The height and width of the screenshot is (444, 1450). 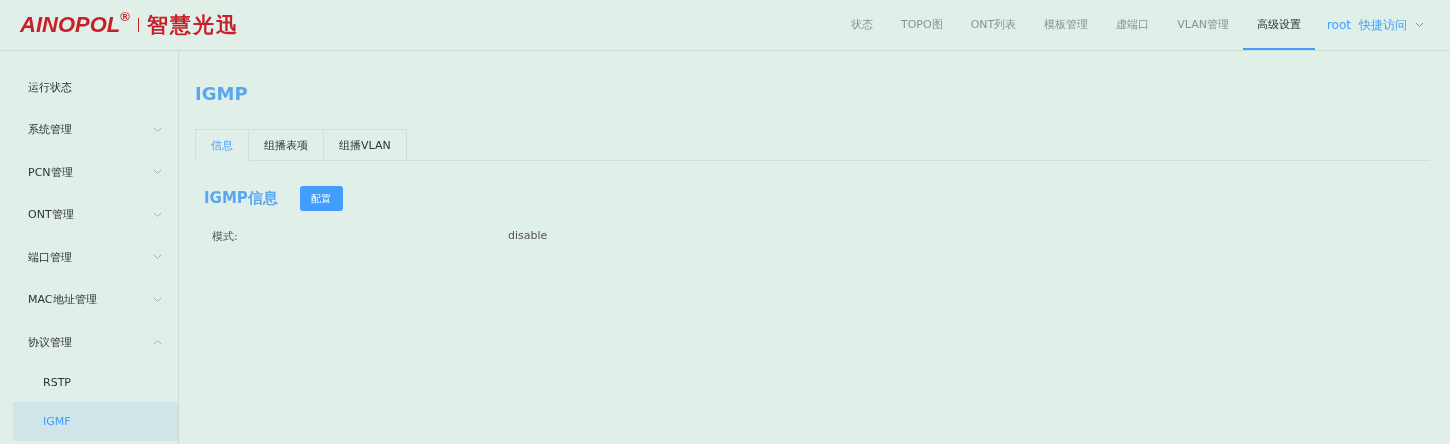 I want to click on field-value: disable, so click(x=528, y=236).